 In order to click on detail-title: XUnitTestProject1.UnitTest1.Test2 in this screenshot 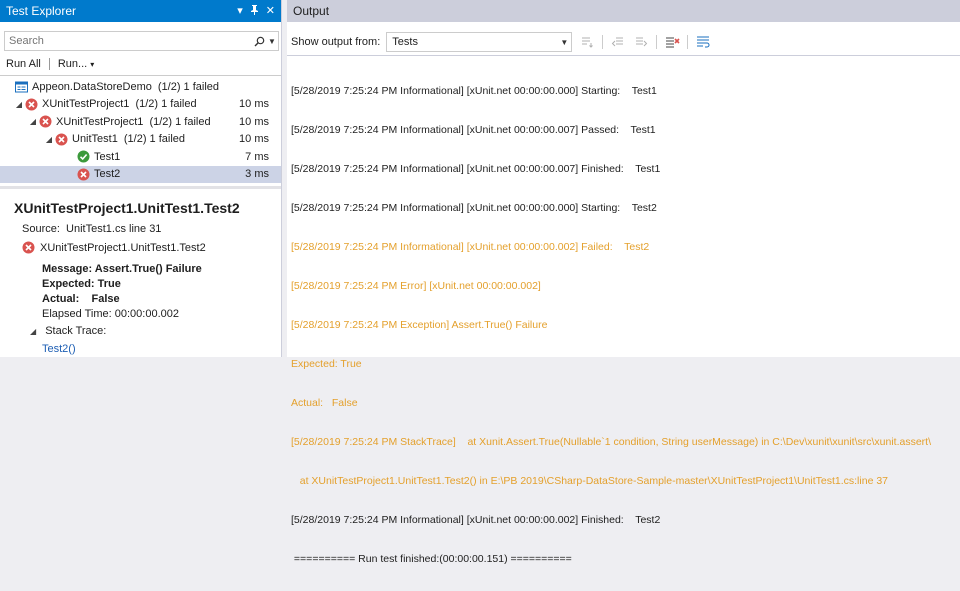, I will do `click(127, 208)`.